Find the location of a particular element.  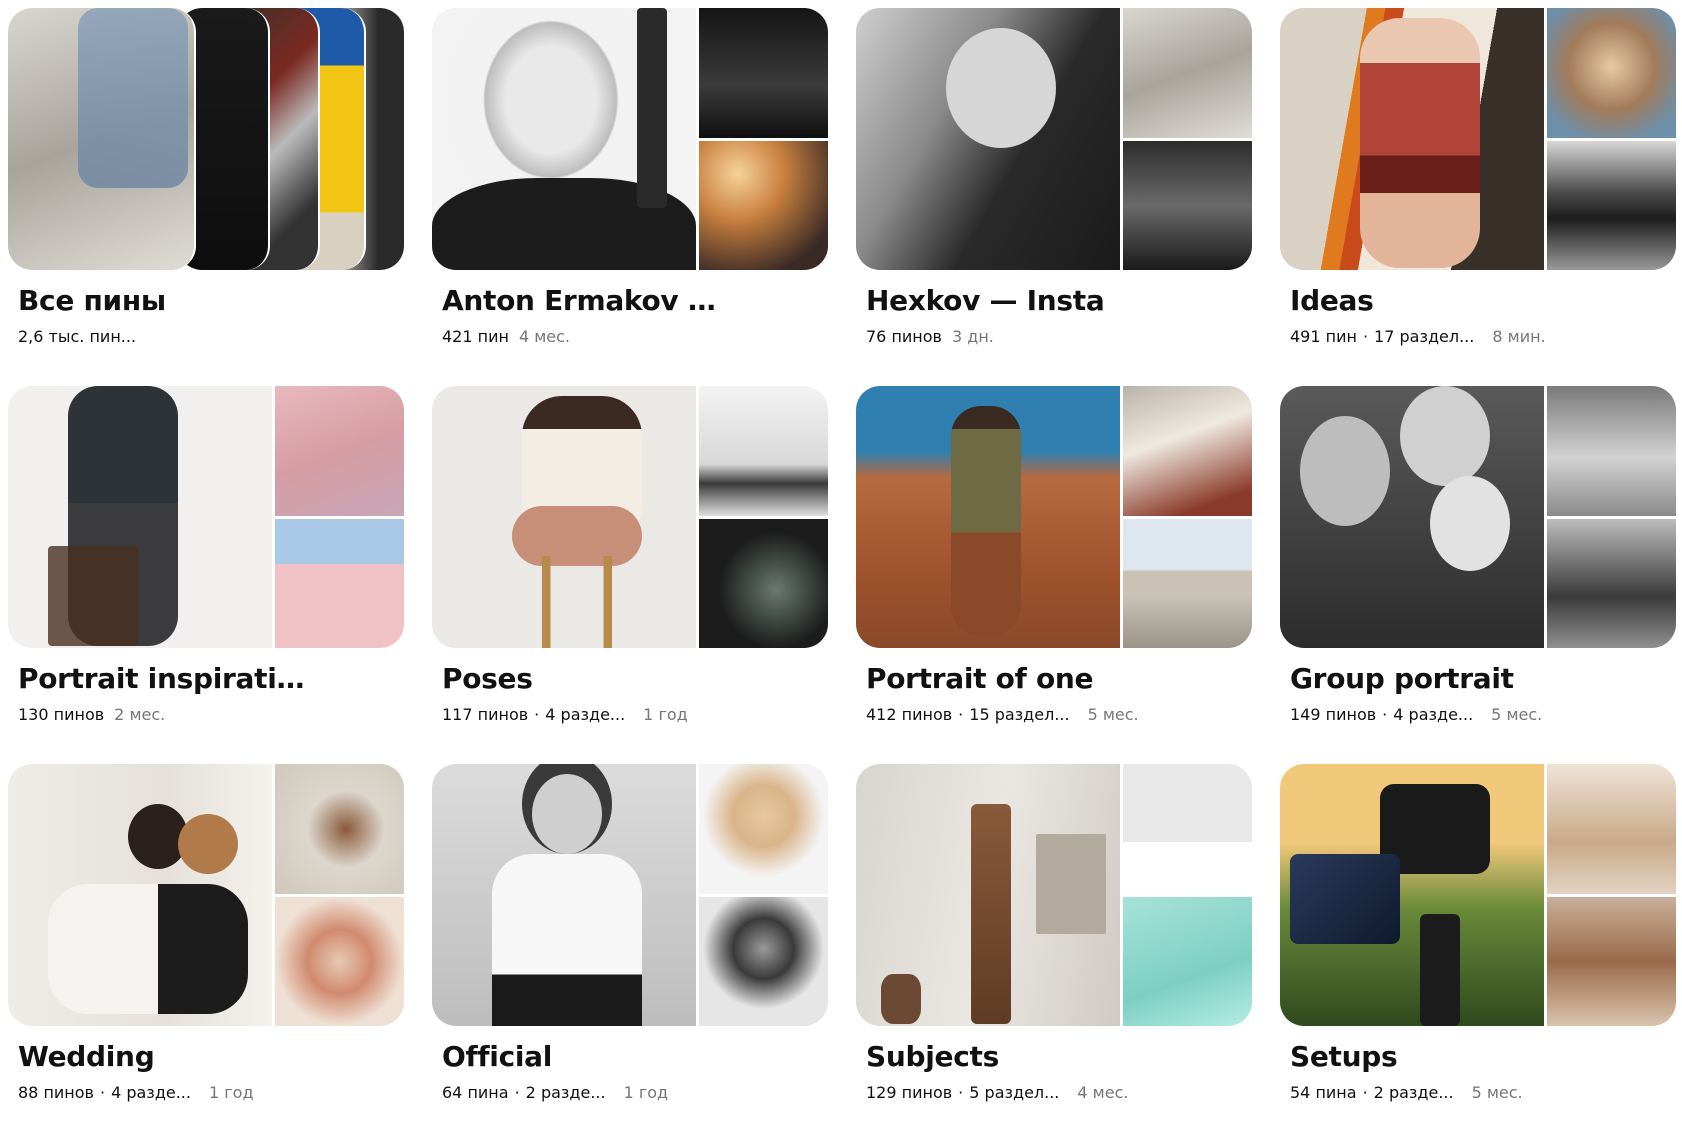

updated-time: 3 дн. is located at coordinates (972, 336).